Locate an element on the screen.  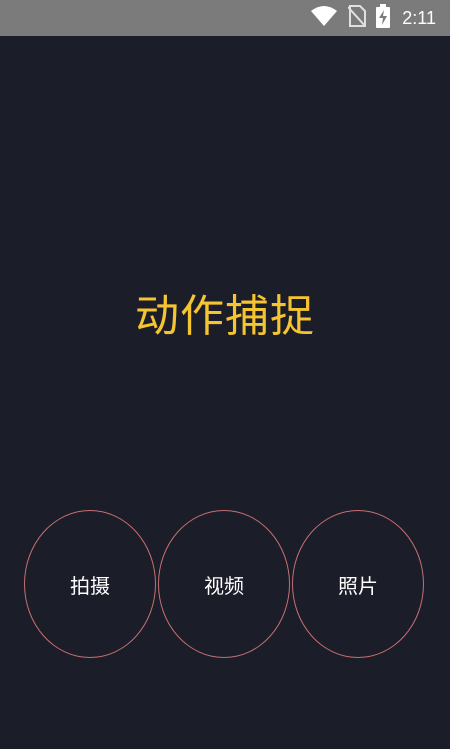
wifi-icon is located at coordinates (324, 18).